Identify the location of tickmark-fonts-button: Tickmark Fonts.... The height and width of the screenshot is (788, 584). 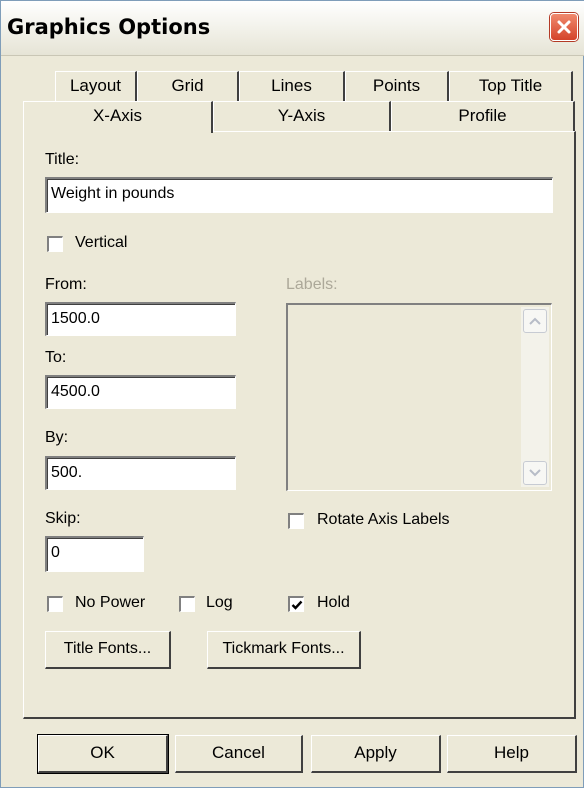
(284, 650).